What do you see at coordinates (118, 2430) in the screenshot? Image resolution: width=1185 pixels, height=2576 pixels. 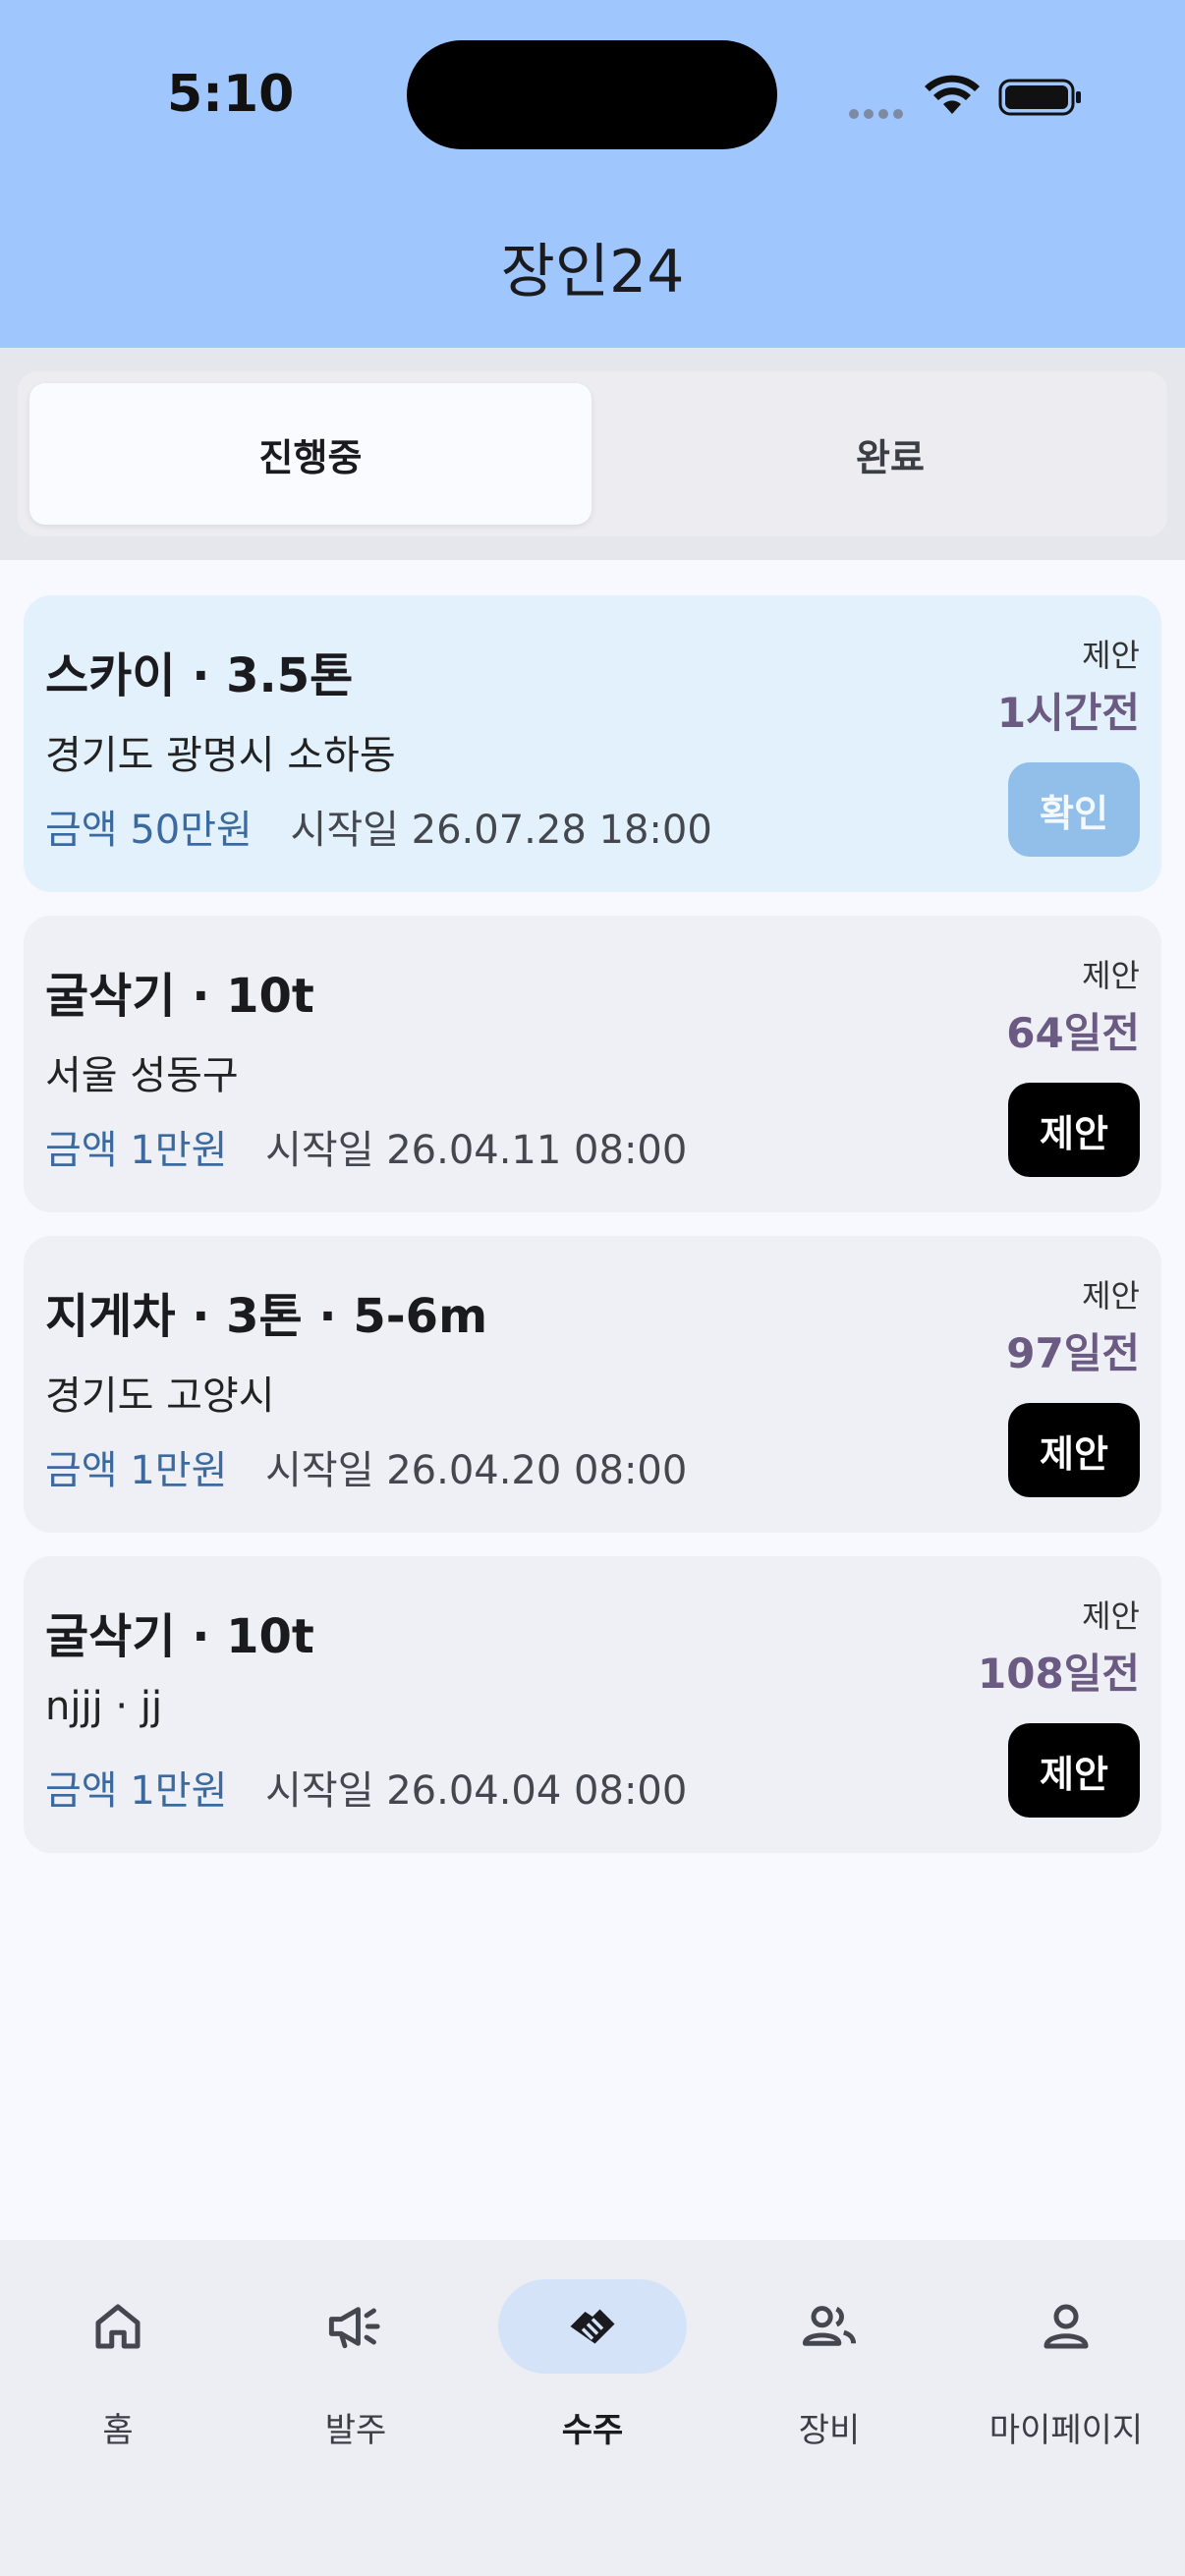 I see `nav-label: 홈` at bounding box center [118, 2430].